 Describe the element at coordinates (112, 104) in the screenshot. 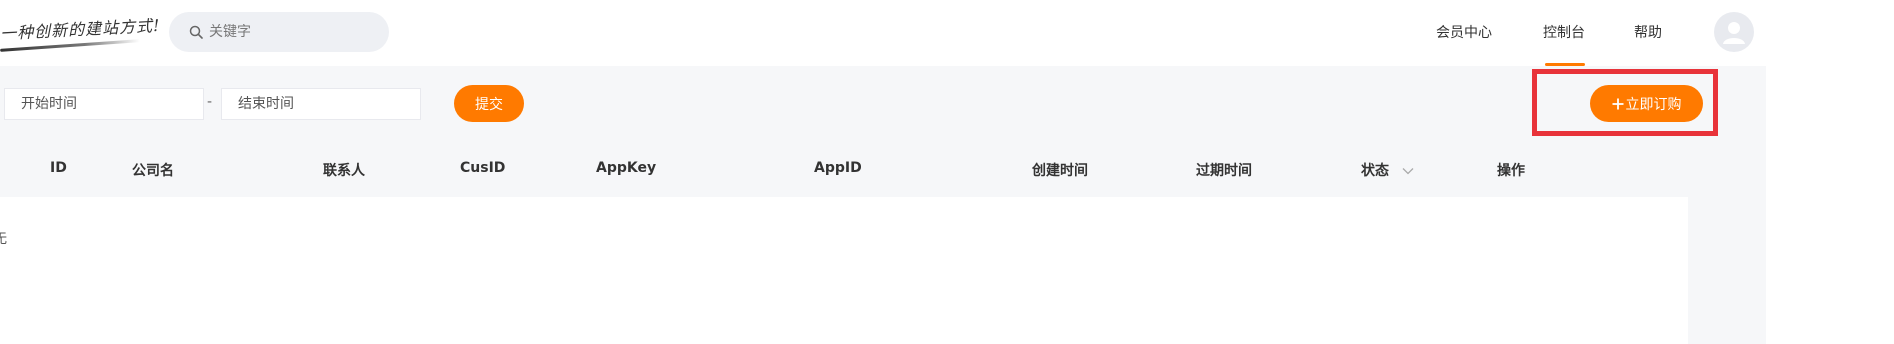

I see `start-date-input` at that location.